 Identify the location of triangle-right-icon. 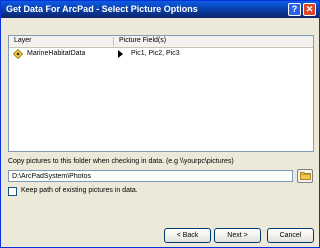
(120, 54).